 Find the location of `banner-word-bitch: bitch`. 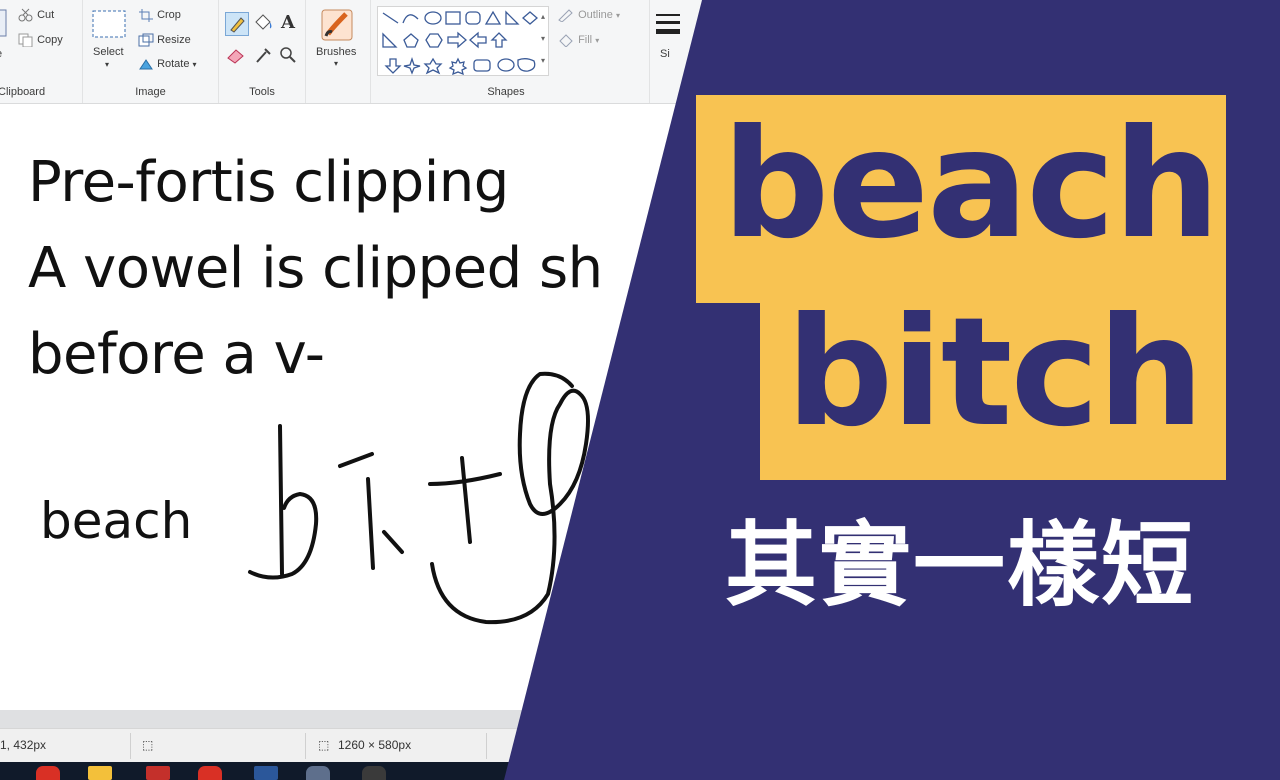

banner-word-bitch: bitch is located at coordinates (995, 373).